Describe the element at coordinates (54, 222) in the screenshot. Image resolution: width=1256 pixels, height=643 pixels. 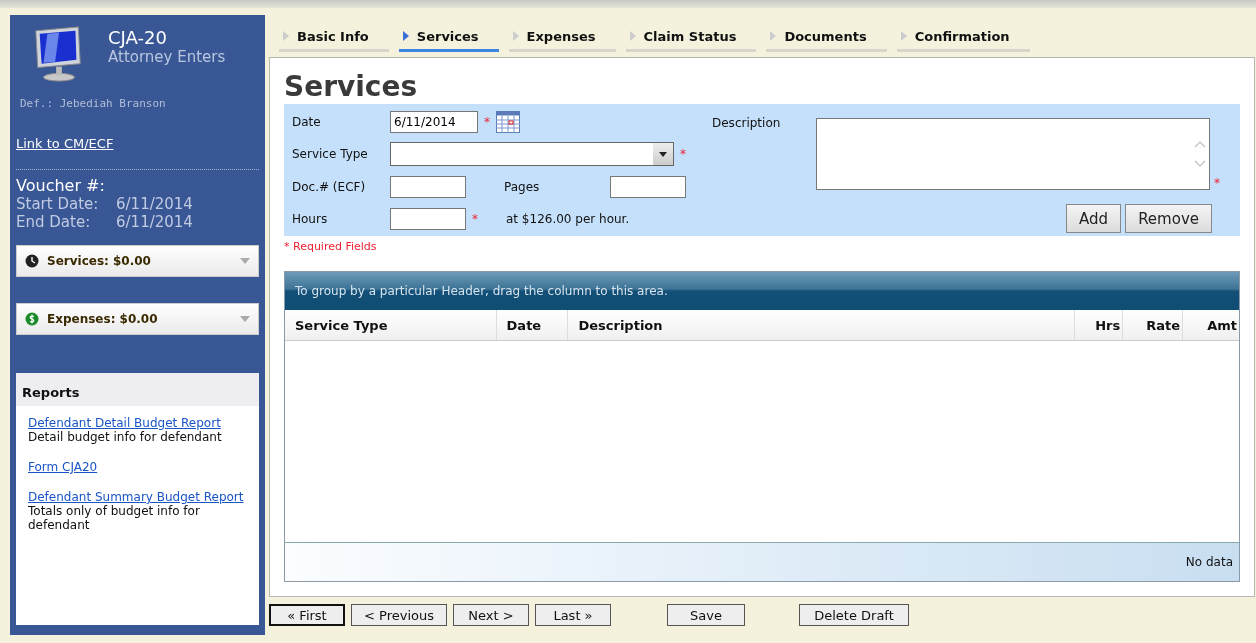
I see `date-label: End Date:` at that location.